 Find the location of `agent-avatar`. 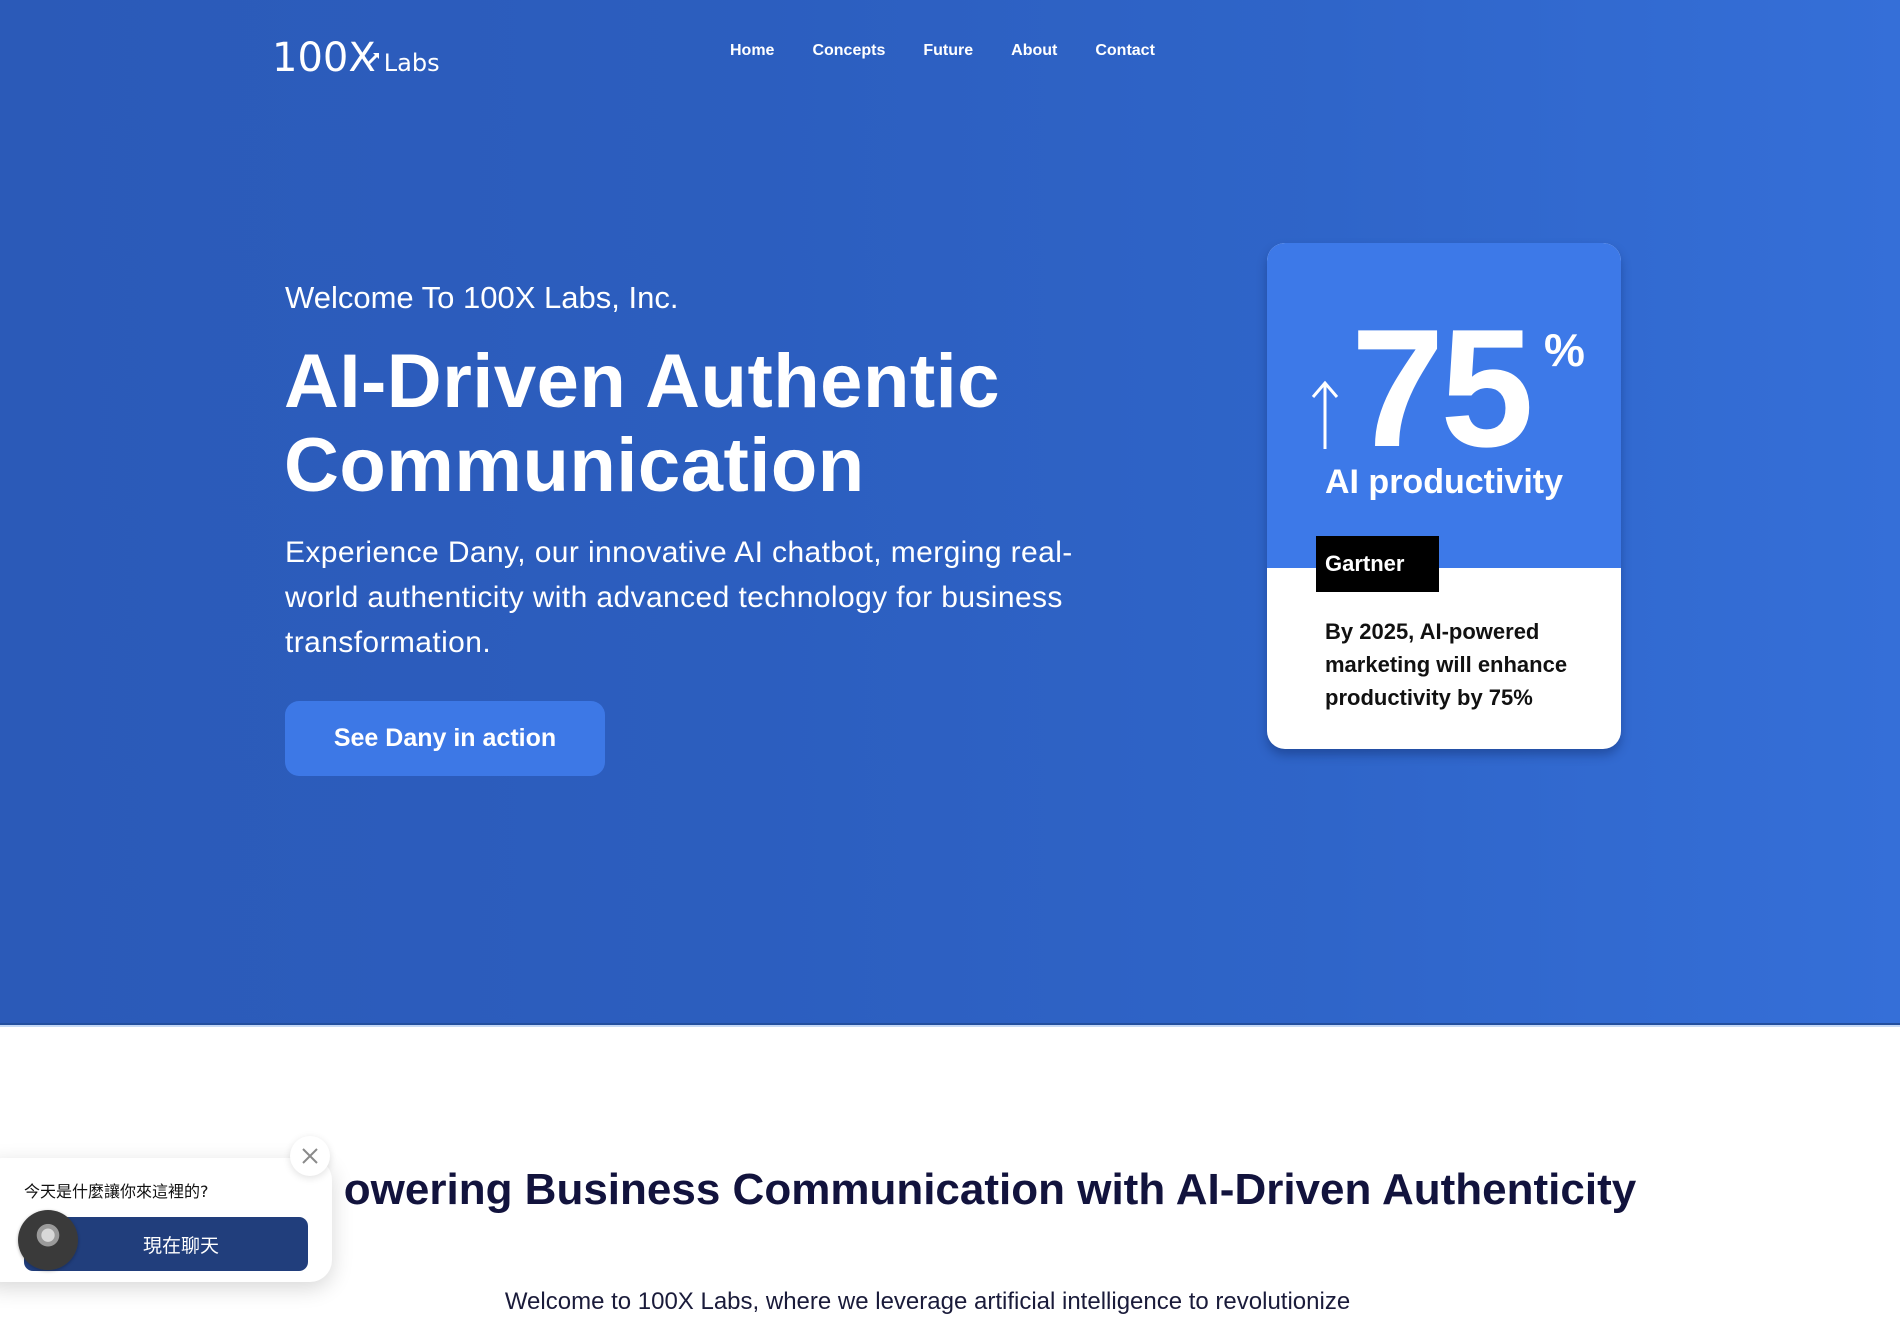

agent-avatar is located at coordinates (48, 1240).